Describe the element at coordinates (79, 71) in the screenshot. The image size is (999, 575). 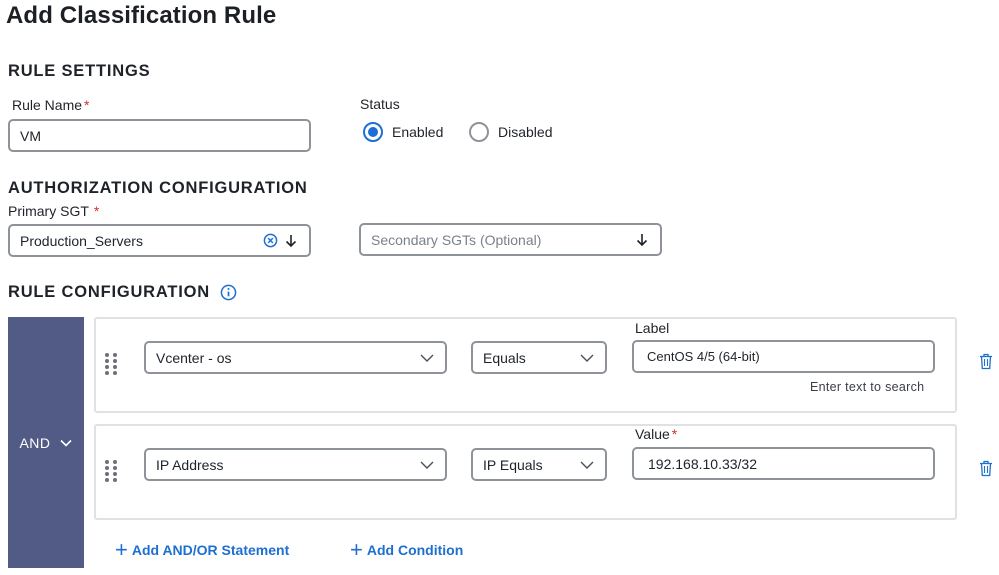
I see `rule-settings-heading: RULE SETTINGS` at that location.